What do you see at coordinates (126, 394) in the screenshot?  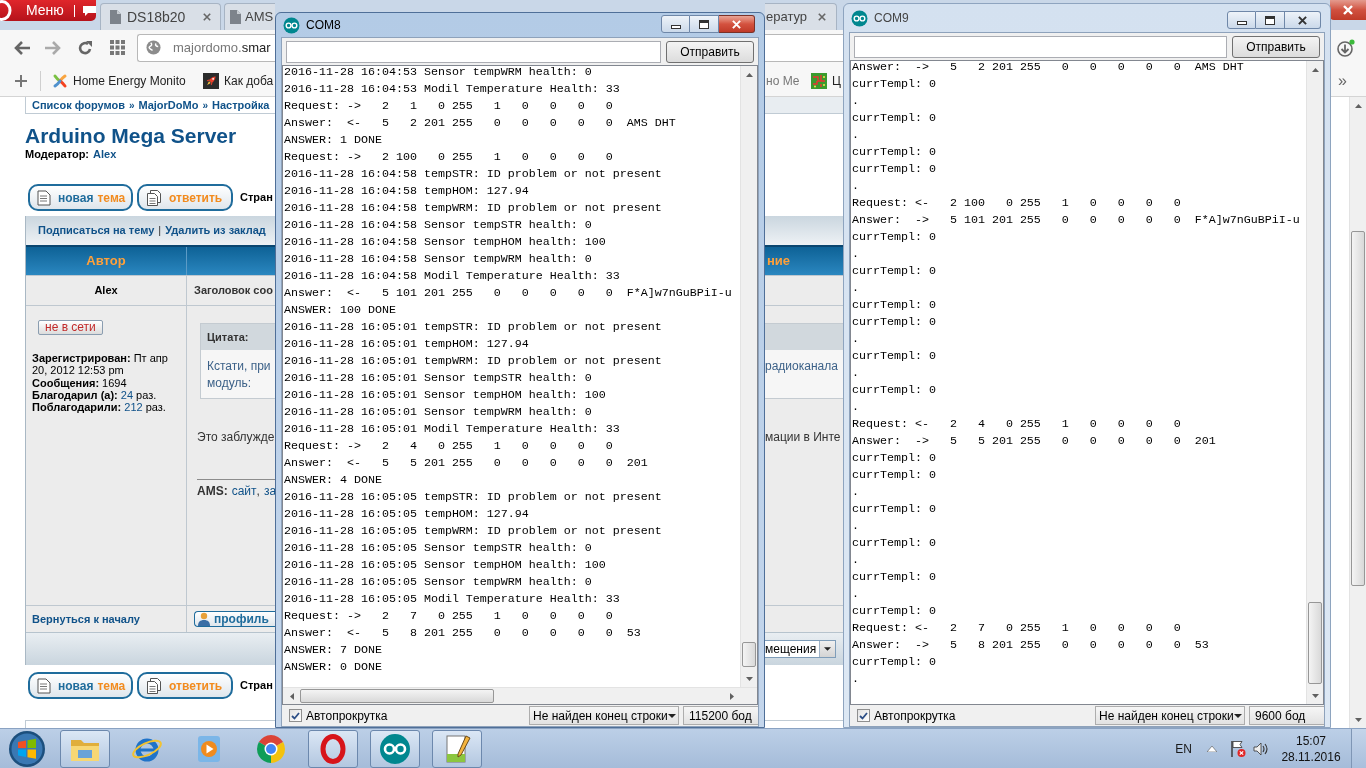 I see `stat-link: 24` at bounding box center [126, 394].